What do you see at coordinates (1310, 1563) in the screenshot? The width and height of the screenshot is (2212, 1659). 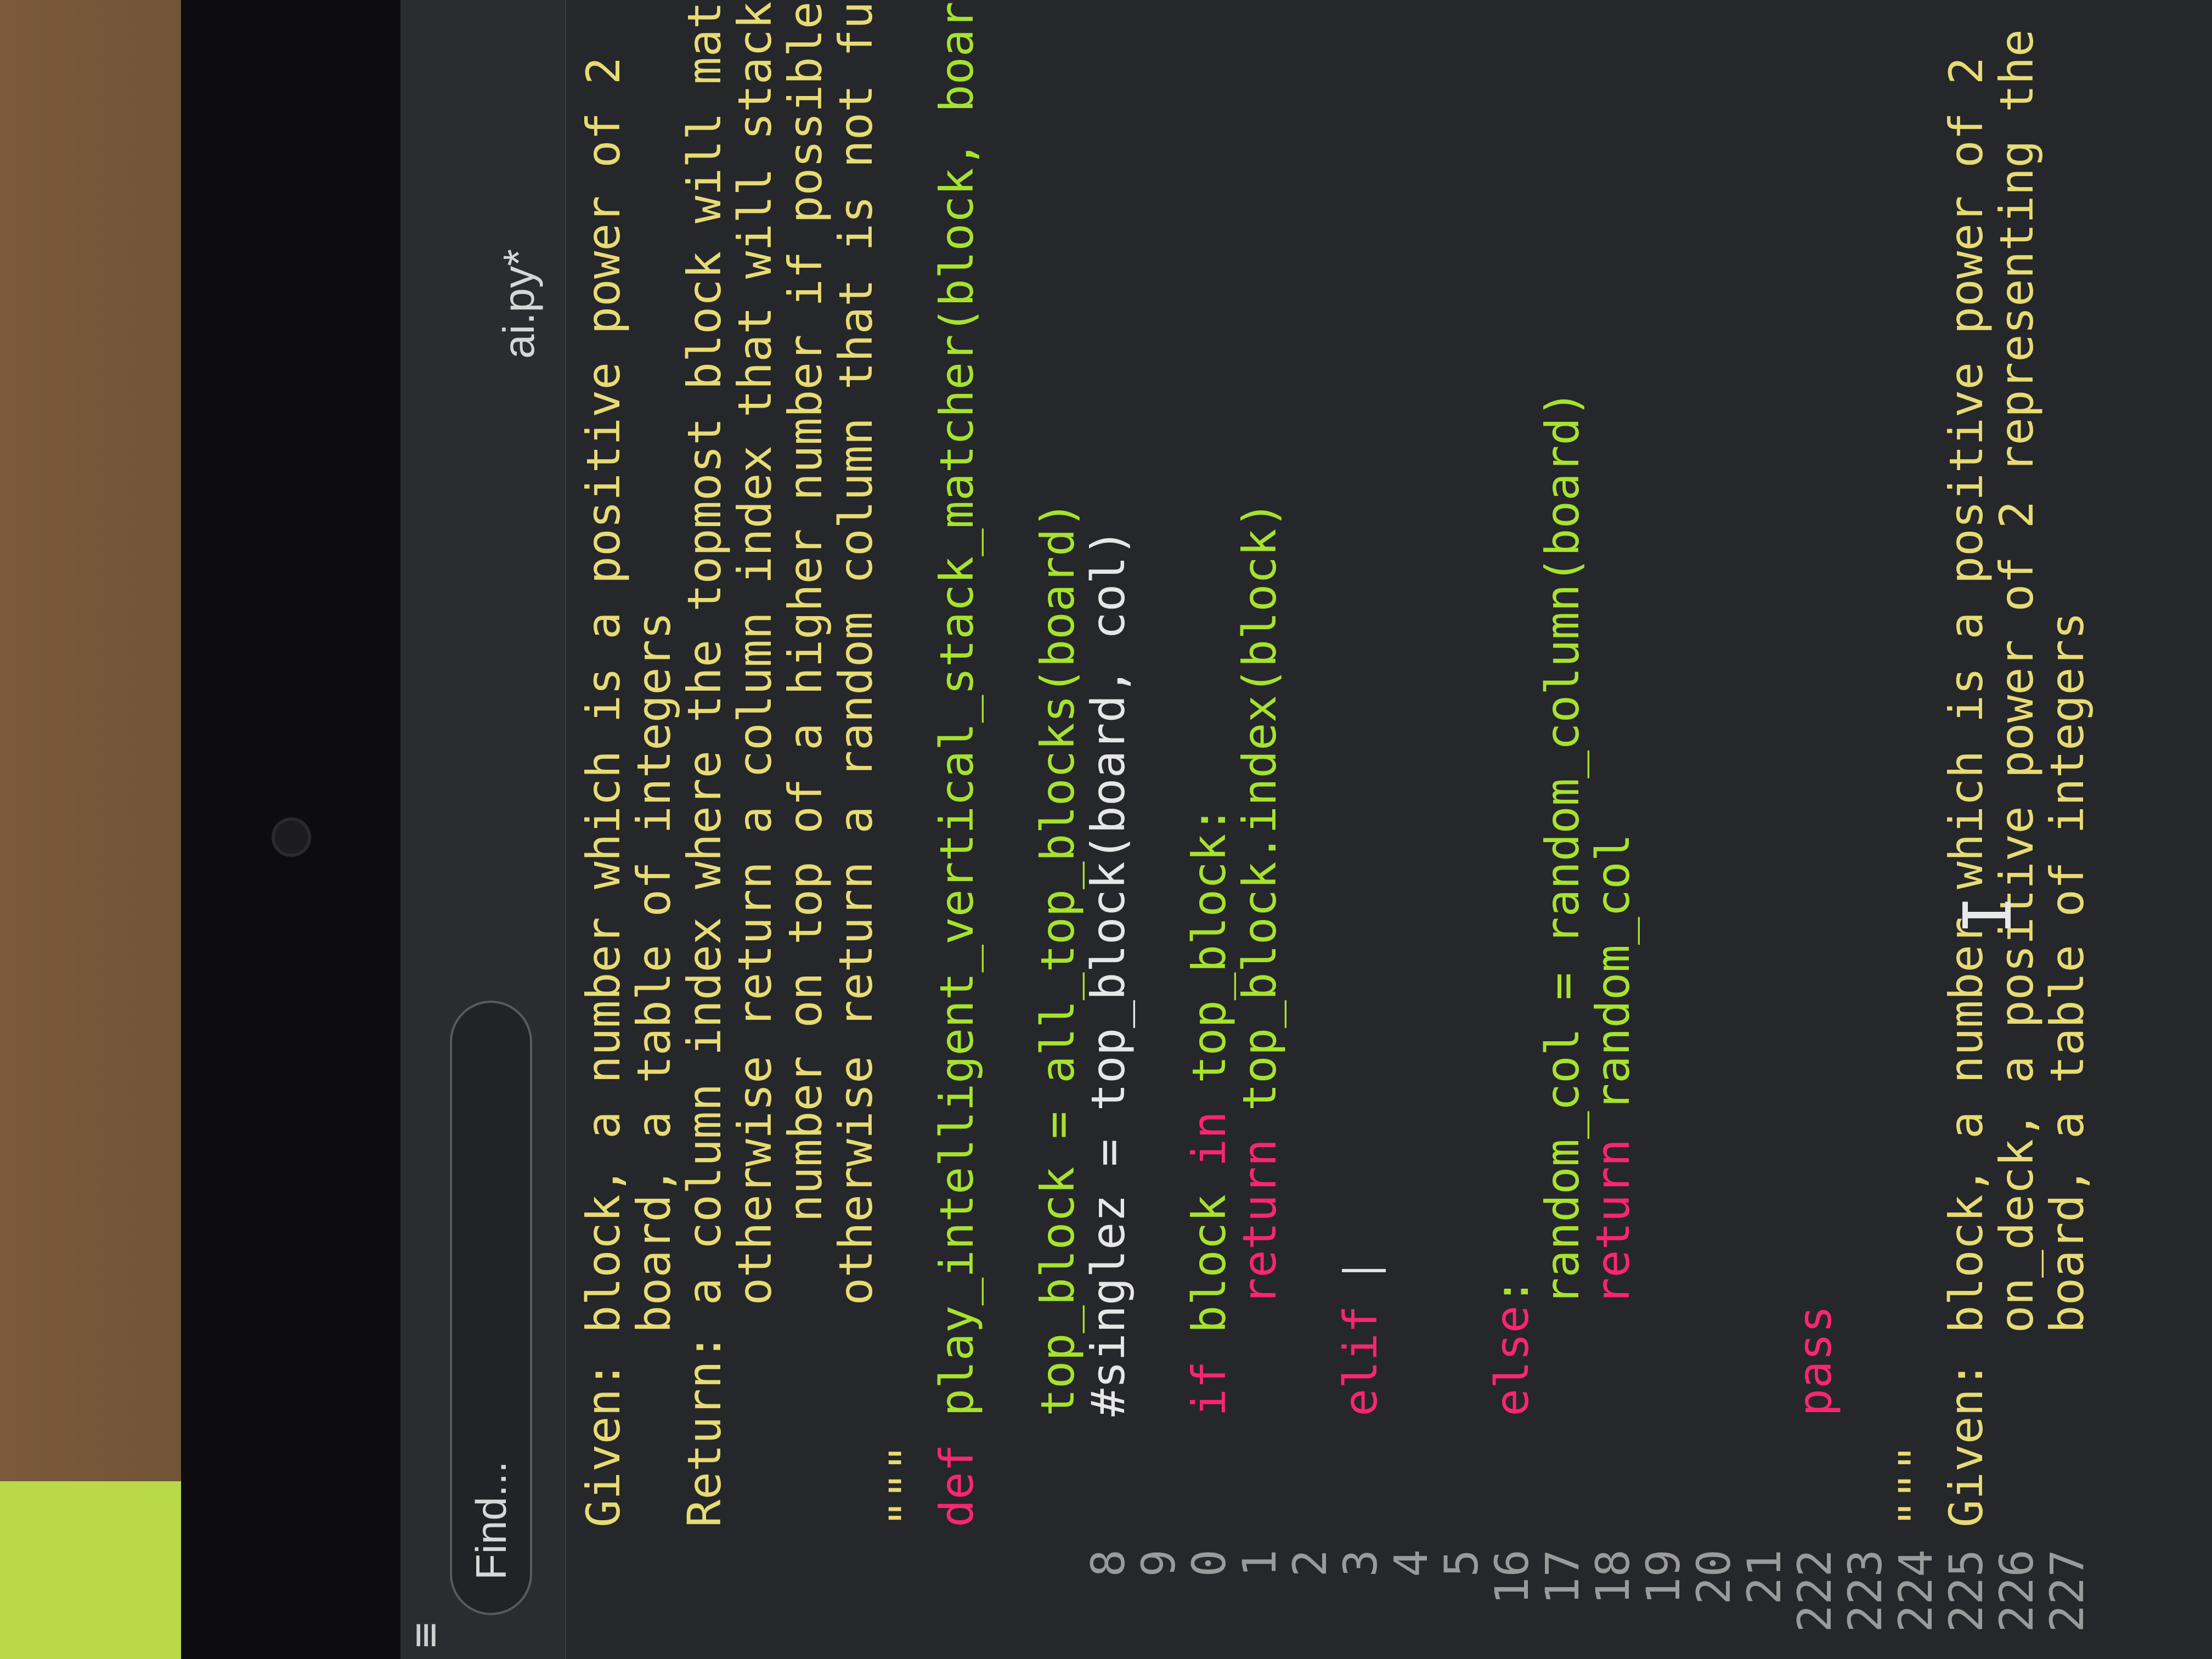 I see `line-number: 2` at bounding box center [1310, 1563].